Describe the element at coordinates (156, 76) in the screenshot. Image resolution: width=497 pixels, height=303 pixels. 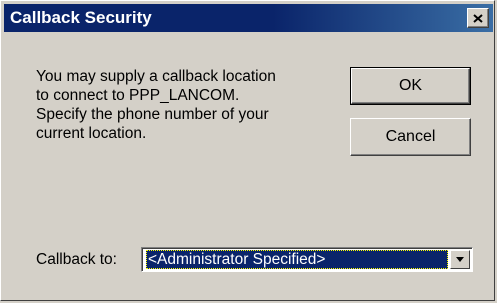
I see `message-line: You may supply a callback location` at that location.